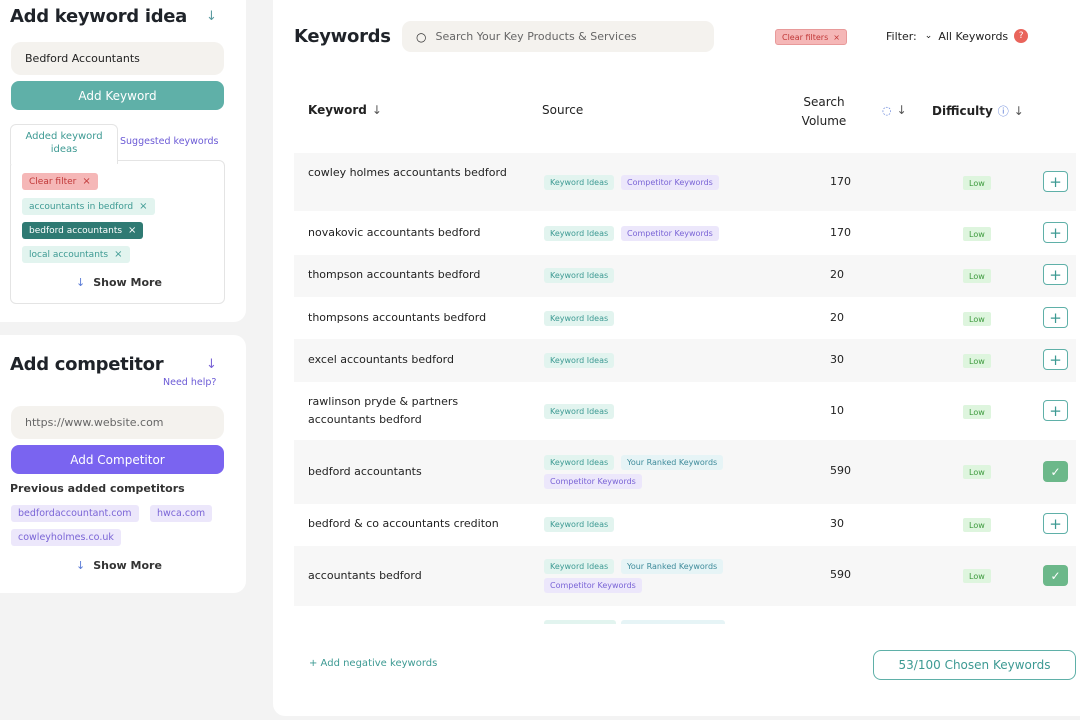 The width and height of the screenshot is (1080, 720). What do you see at coordinates (837, 317) in the screenshot?
I see `search-volume-cell: 20` at bounding box center [837, 317].